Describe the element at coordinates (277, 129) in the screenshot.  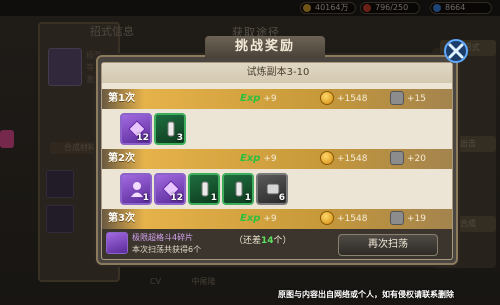
I see `item-list: 12 3` at that location.